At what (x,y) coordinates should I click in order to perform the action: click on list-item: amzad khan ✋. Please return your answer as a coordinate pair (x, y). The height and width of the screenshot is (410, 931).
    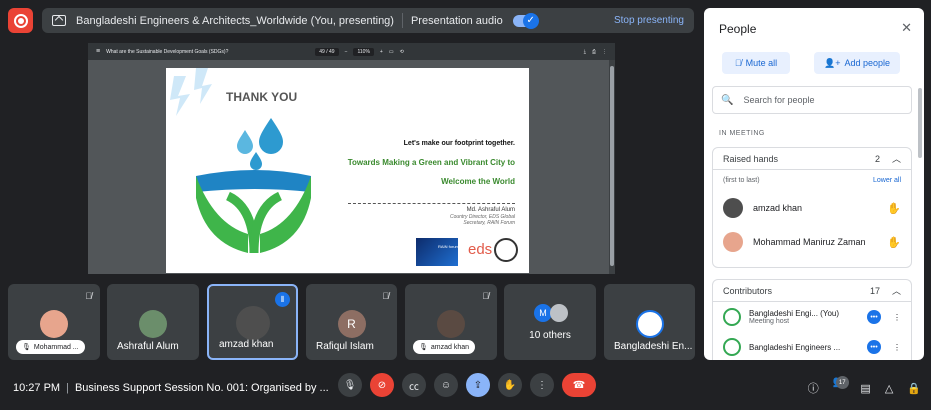
    Looking at the image, I should click on (812, 208).